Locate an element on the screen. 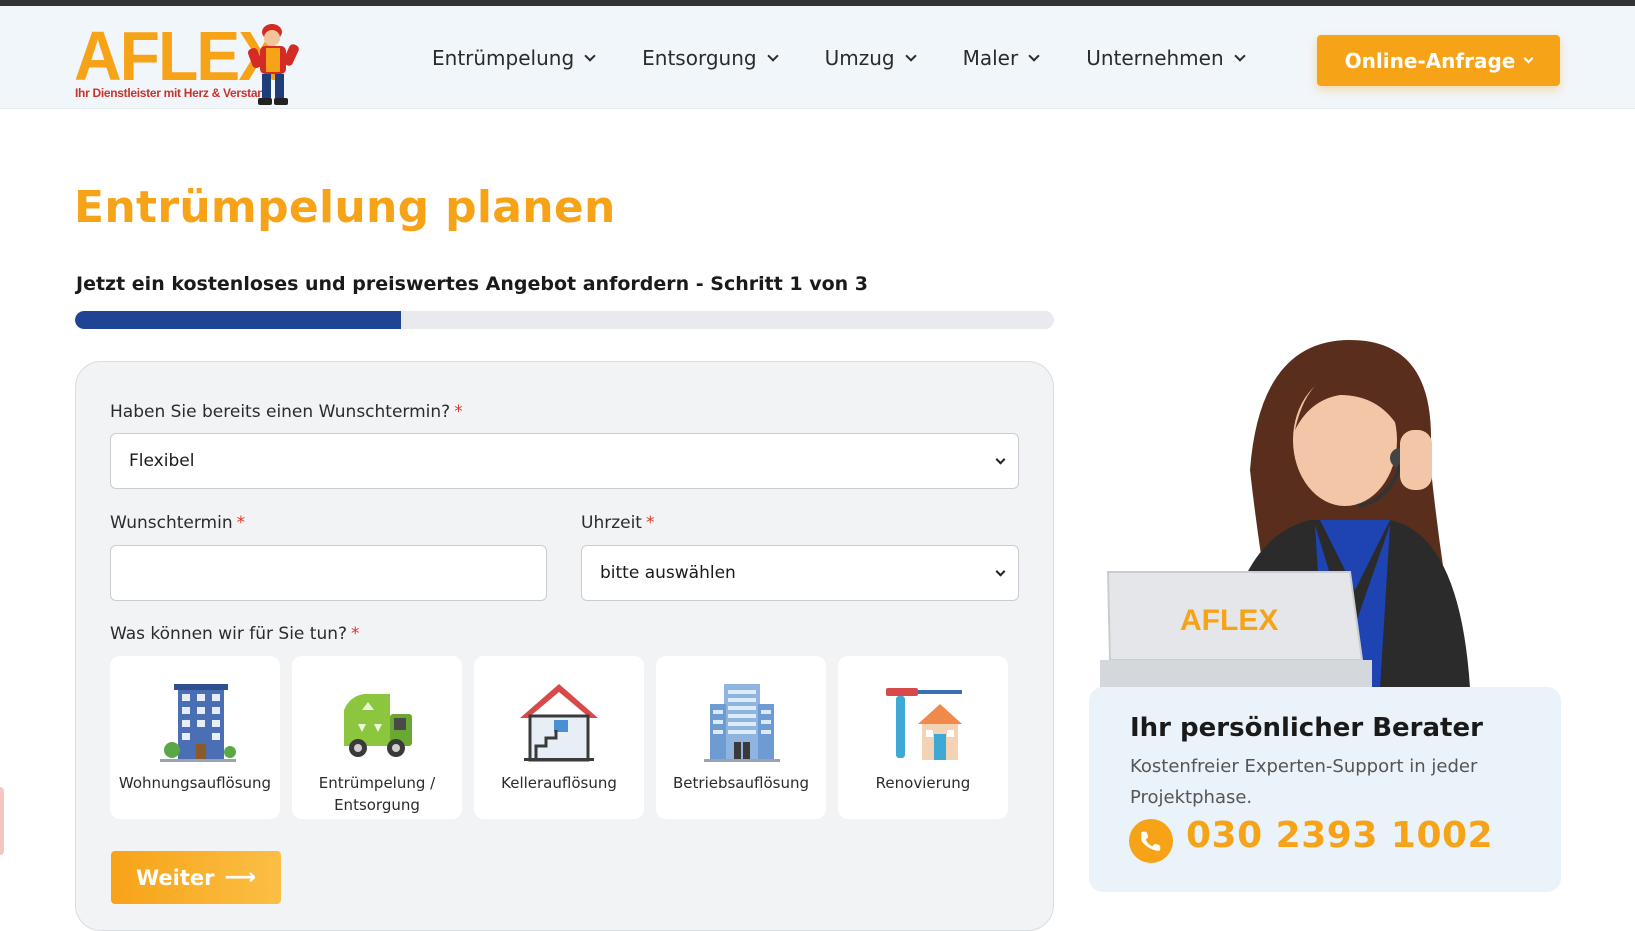 The height and width of the screenshot is (931, 1635). nav-label: Entrümpelung is located at coordinates (503, 58).